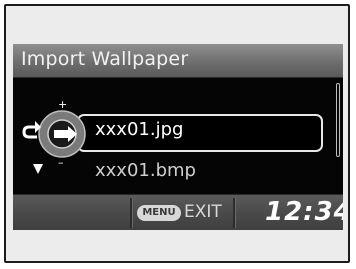  I want to click on footer-bar: MENU EXIT 12:34, so click(178, 212).